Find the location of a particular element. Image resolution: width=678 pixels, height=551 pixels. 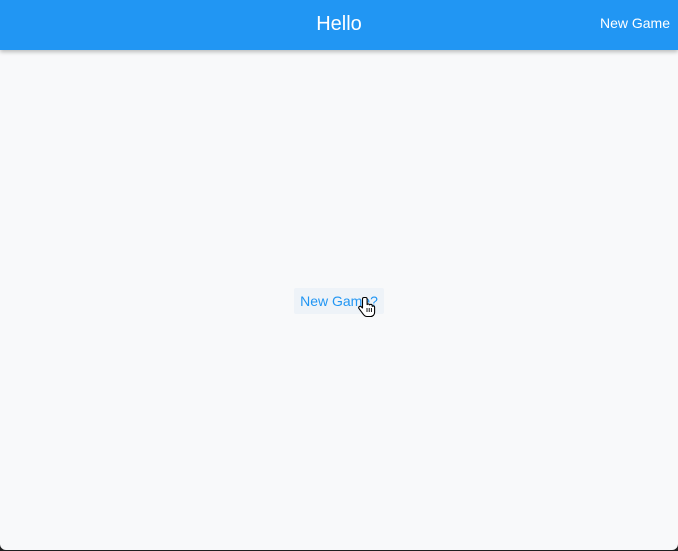

app-title: Hello is located at coordinates (339, 24).